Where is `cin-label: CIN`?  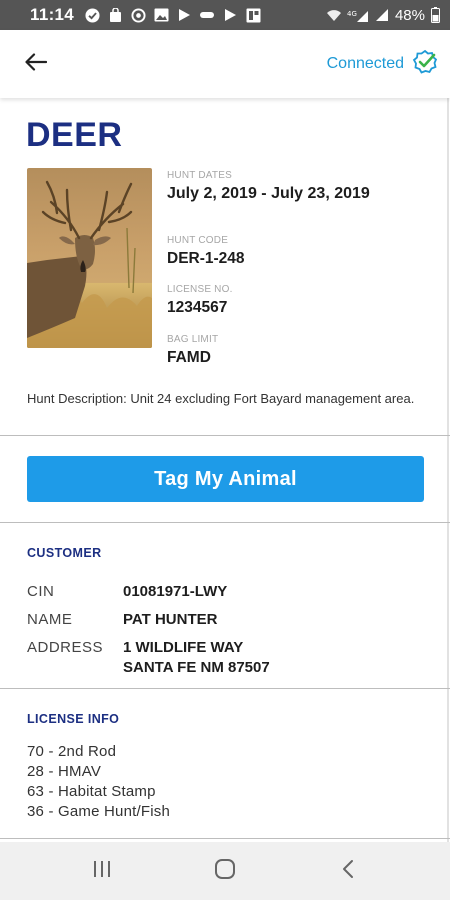 cin-label: CIN is located at coordinates (41, 591).